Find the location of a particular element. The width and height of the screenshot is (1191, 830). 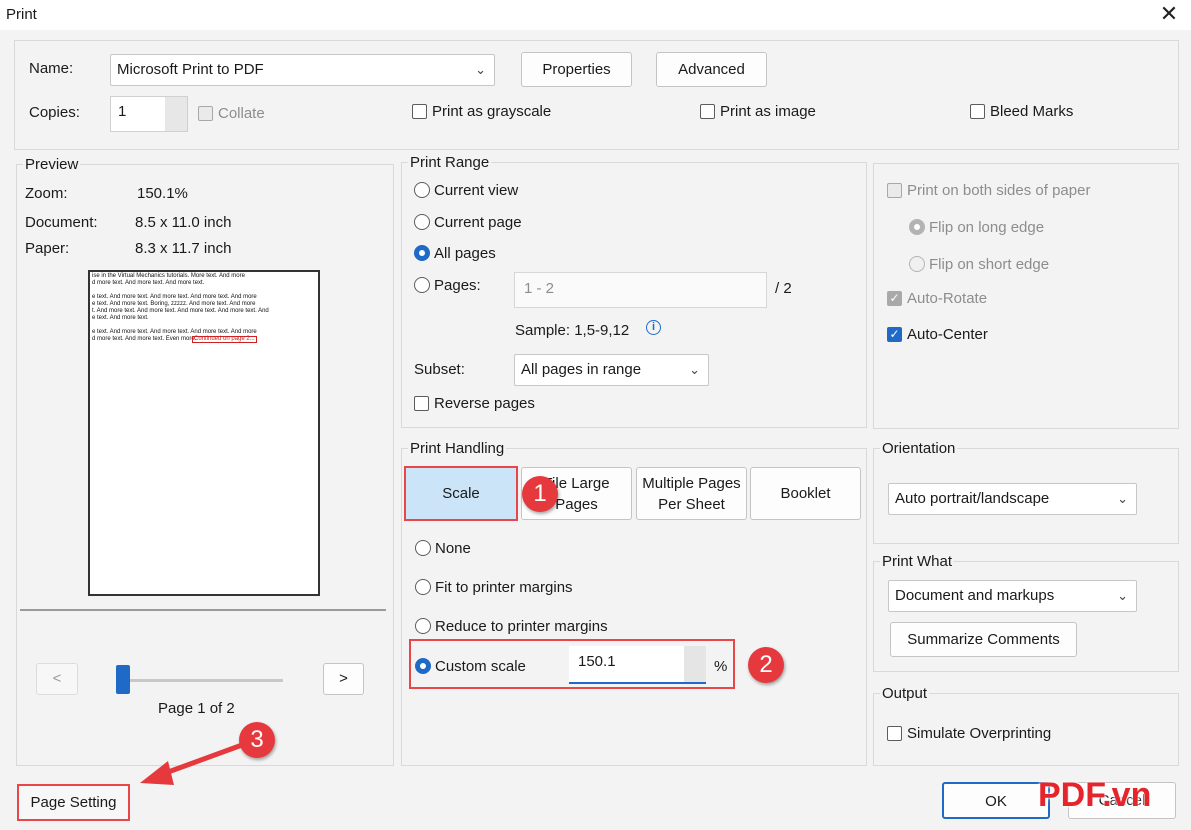

reverse-pages-label: Reverse pages is located at coordinates (484, 403).